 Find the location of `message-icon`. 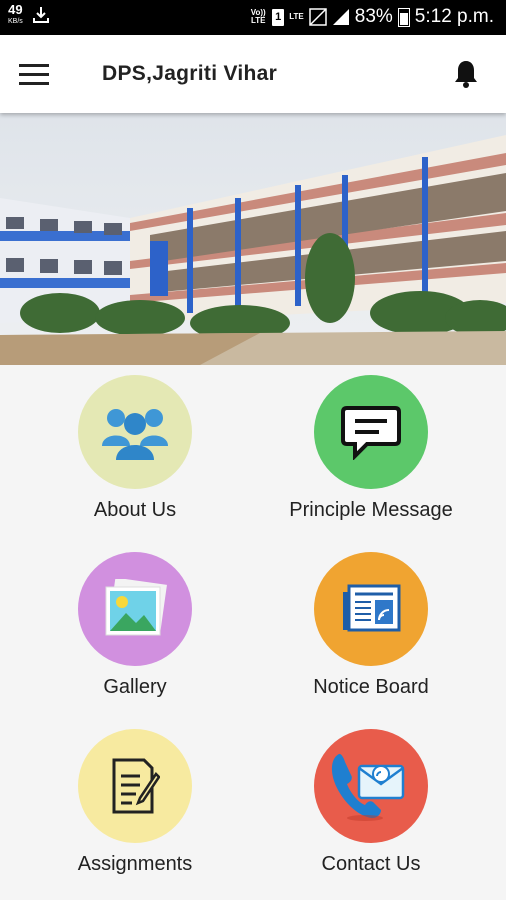

message-icon is located at coordinates (371, 433).